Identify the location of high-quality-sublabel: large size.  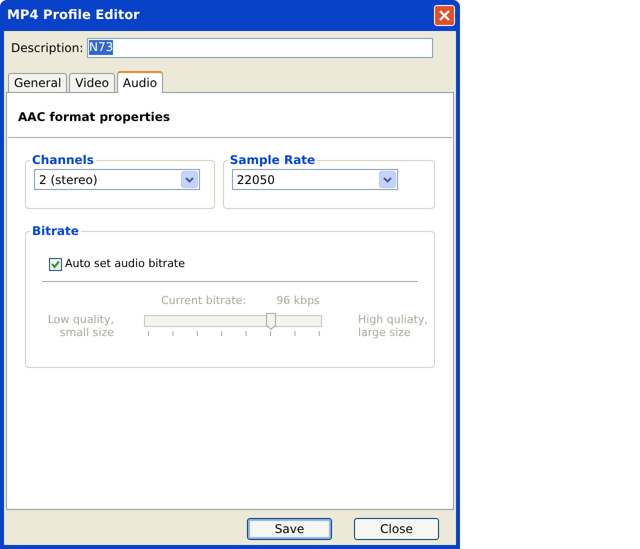
(385, 332).